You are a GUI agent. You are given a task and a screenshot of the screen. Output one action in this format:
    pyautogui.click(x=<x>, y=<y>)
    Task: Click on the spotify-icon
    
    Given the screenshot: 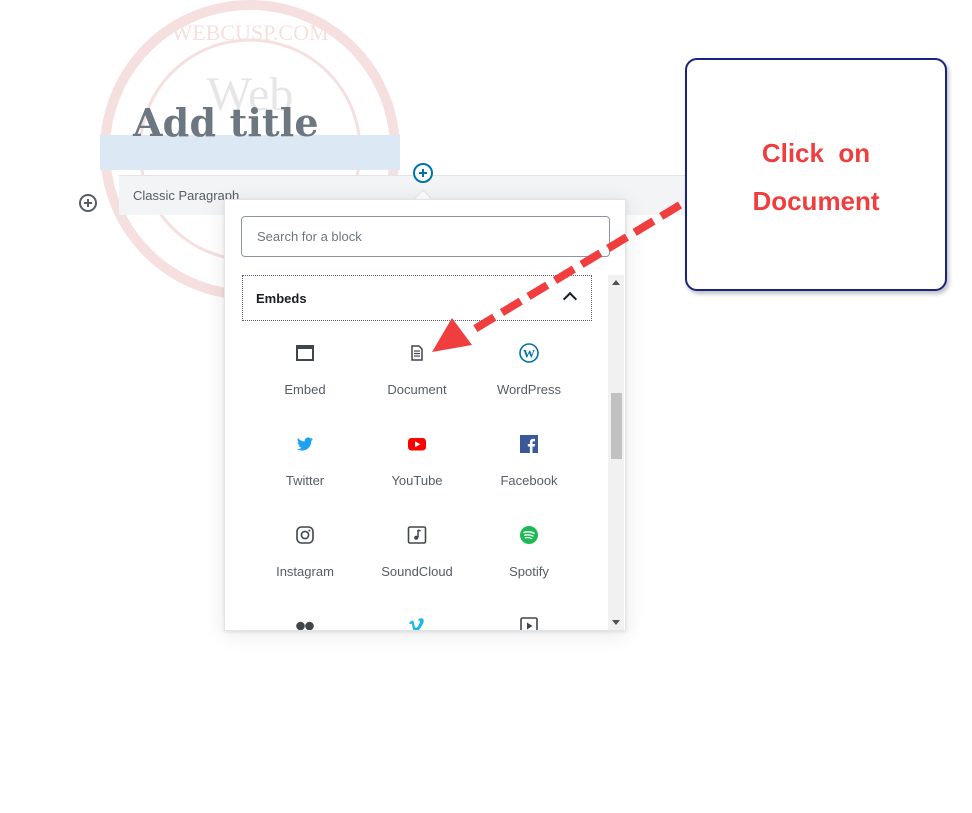 What is the action you would take?
    pyautogui.click(x=529, y=535)
    